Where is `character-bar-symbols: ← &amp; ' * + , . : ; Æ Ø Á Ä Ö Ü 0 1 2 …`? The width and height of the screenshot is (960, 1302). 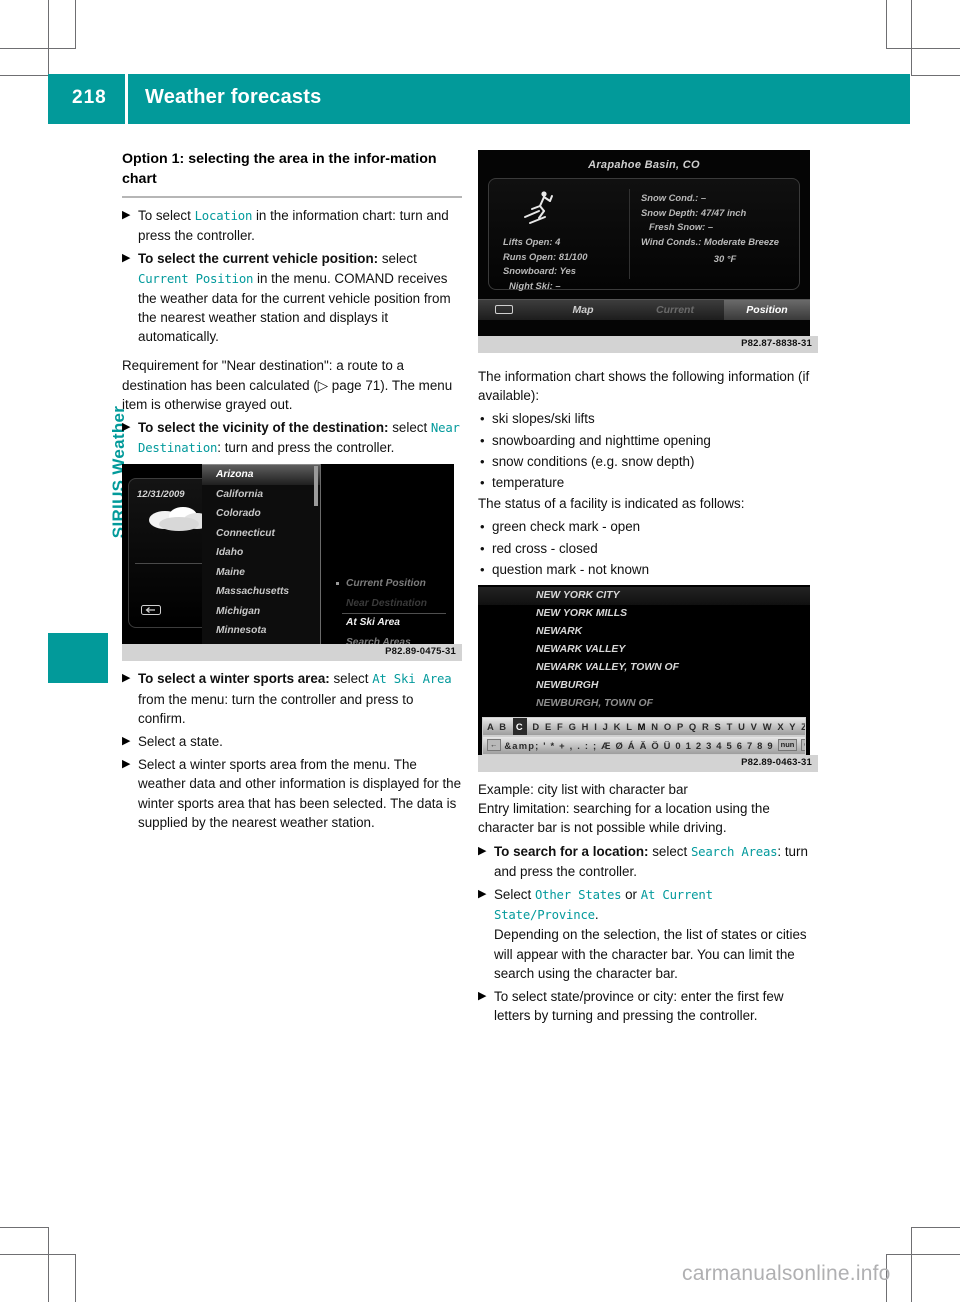 character-bar-symbols: ← &amp; ' * + , . : ; Æ Ø Á Ä Ö Ü 0 1 2 … is located at coordinates (644, 746).